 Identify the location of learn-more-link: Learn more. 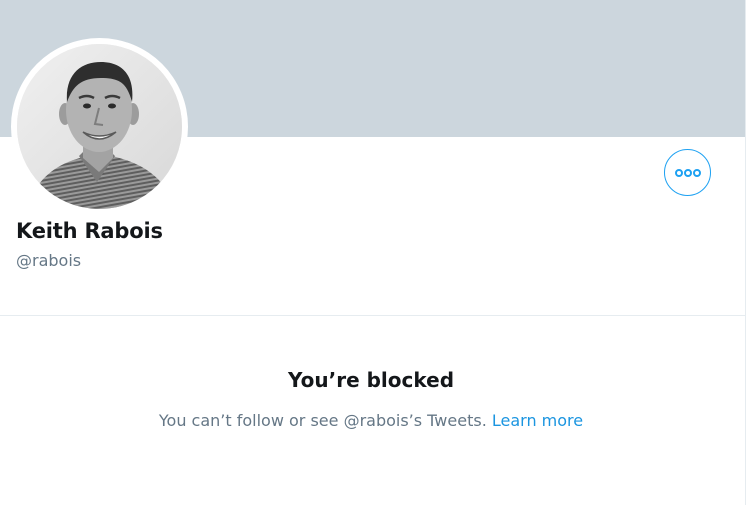
(537, 420).